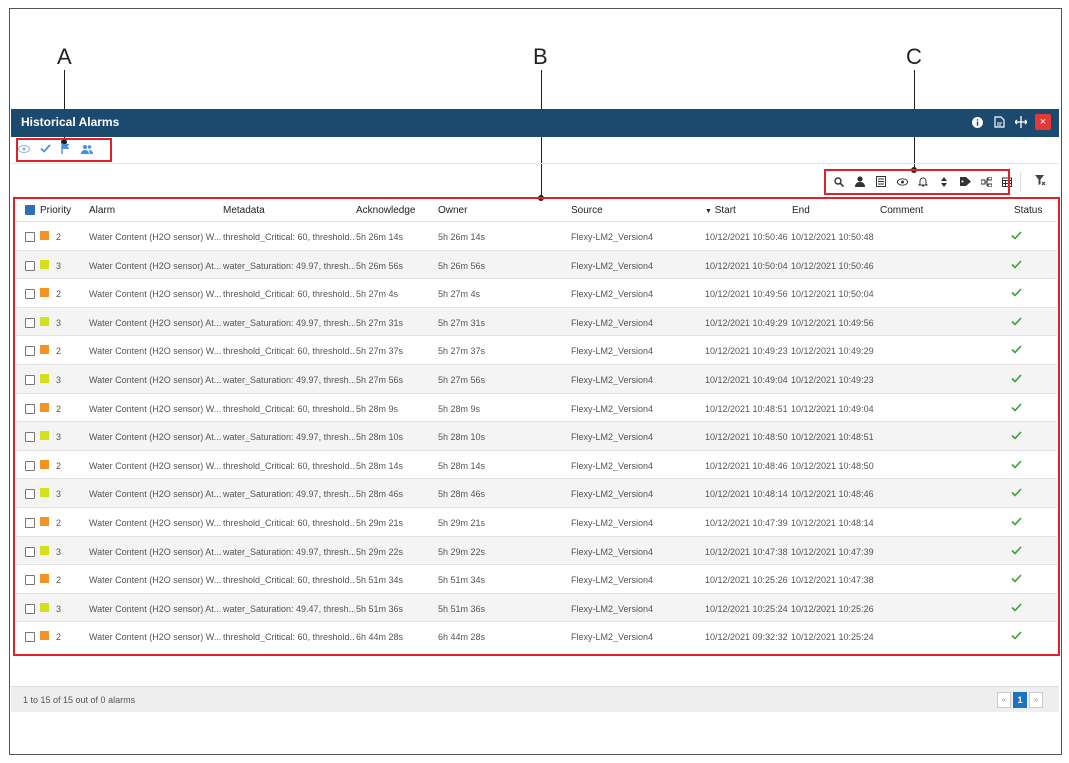 This screenshot has height=763, width=1069. Describe the element at coordinates (720, 210) in the screenshot. I see `col-start: ▼ Start` at that location.